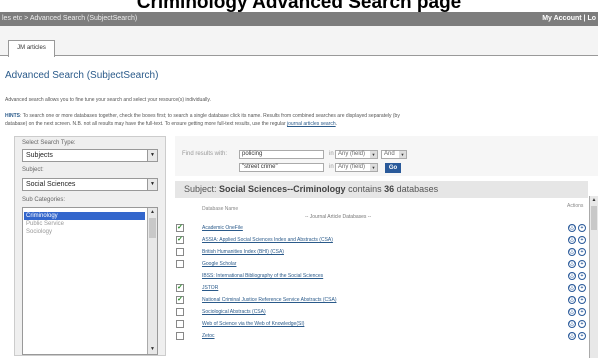  What do you see at coordinates (219, 264) in the screenshot?
I see `database-link: Google Scholar` at bounding box center [219, 264].